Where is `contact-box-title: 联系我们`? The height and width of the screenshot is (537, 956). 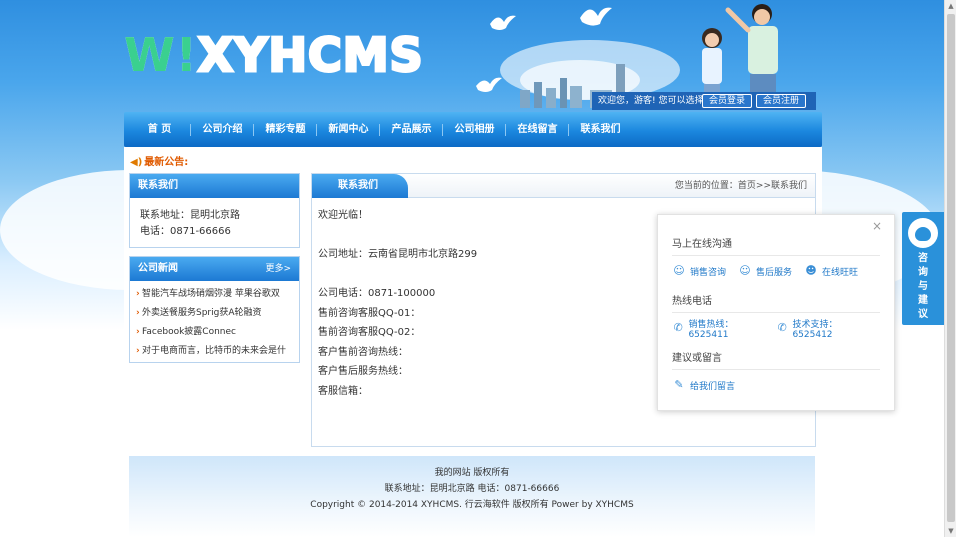 contact-box-title: 联系我们 is located at coordinates (214, 186).